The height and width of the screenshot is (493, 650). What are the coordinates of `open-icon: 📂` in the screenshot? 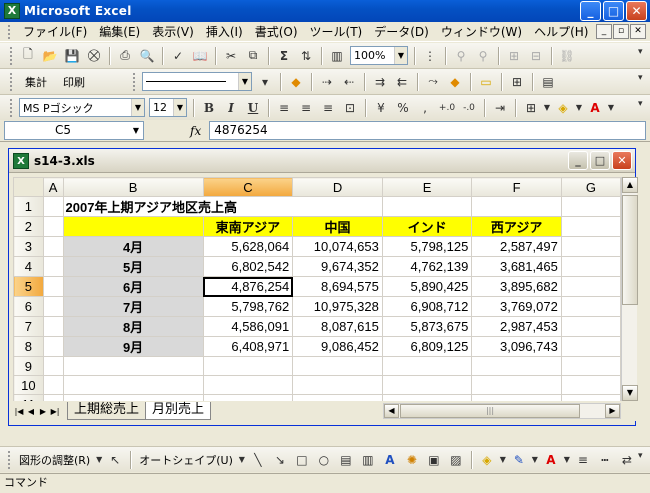 It's located at (50, 56).